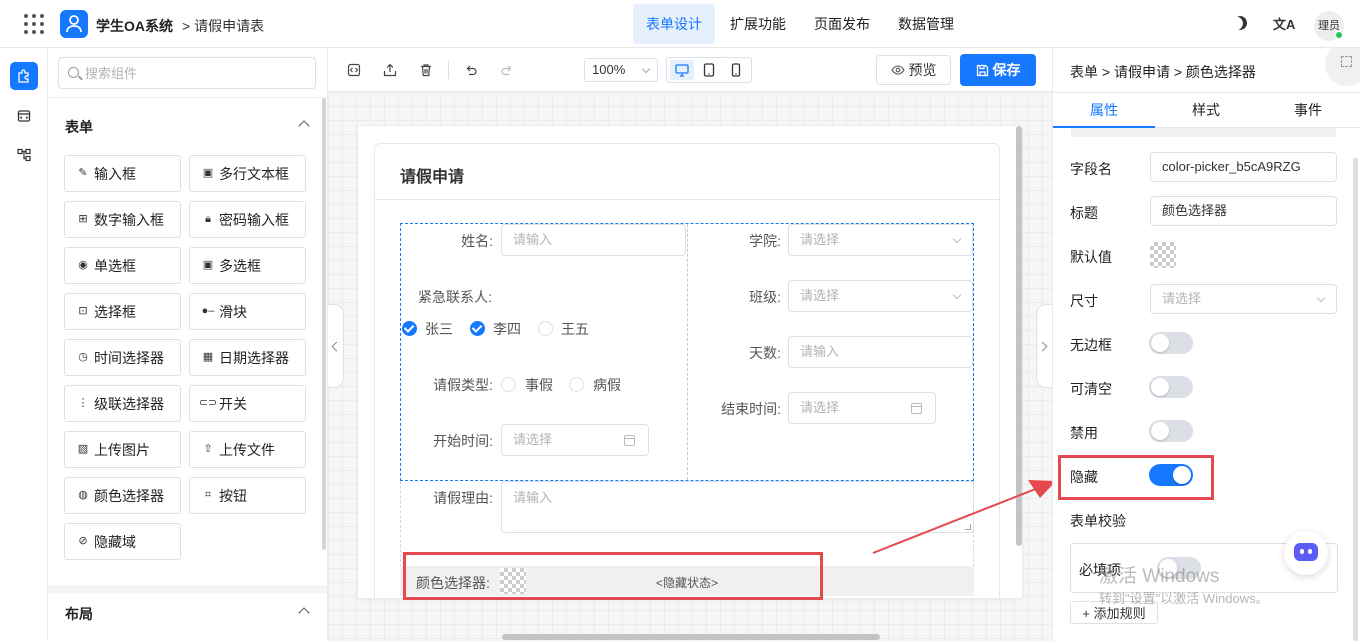 This screenshot has width=1360, height=641. Describe the element at coordinates (122, 541) in the screenshot. I see `comp-hidden-field: ⊘ 隐藏域` at that location.